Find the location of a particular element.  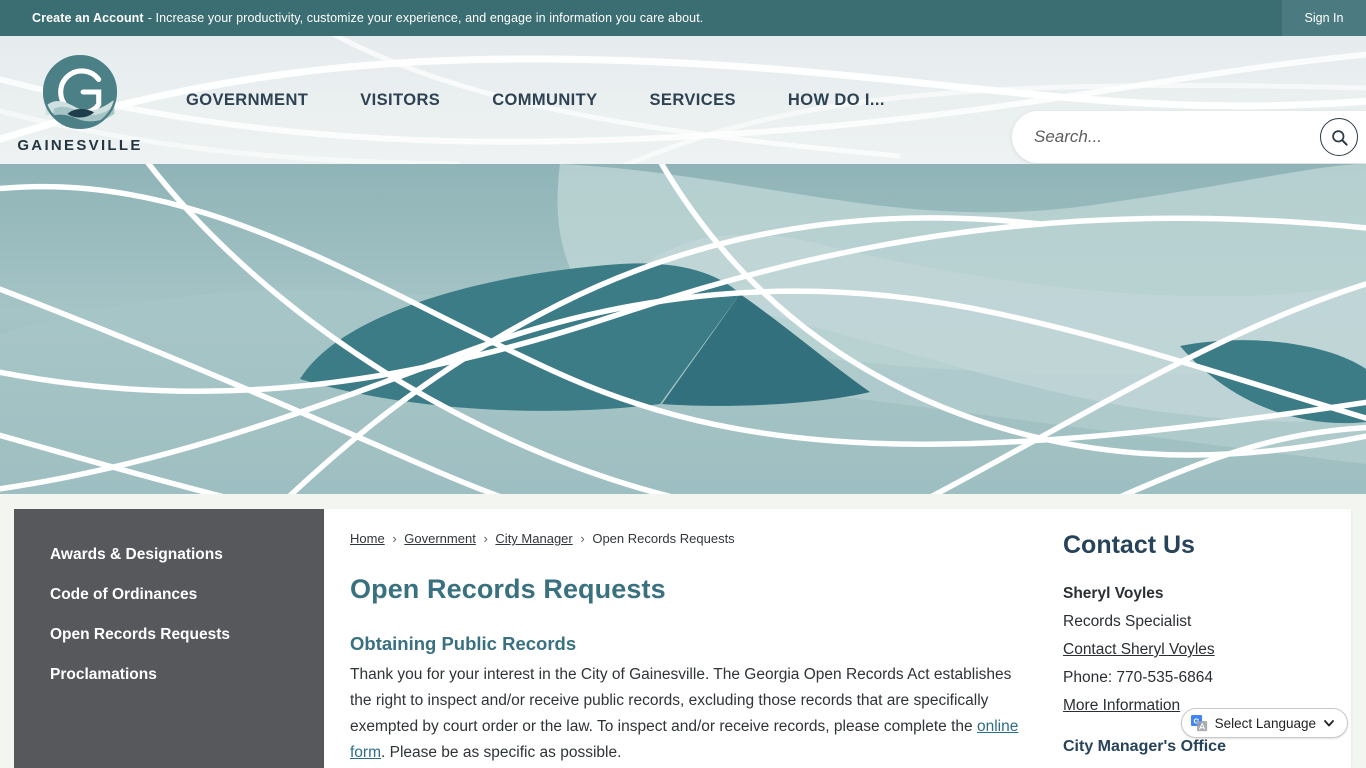

contact-person-name: Sheryl Voyles is located at coordinates (1113, 593).